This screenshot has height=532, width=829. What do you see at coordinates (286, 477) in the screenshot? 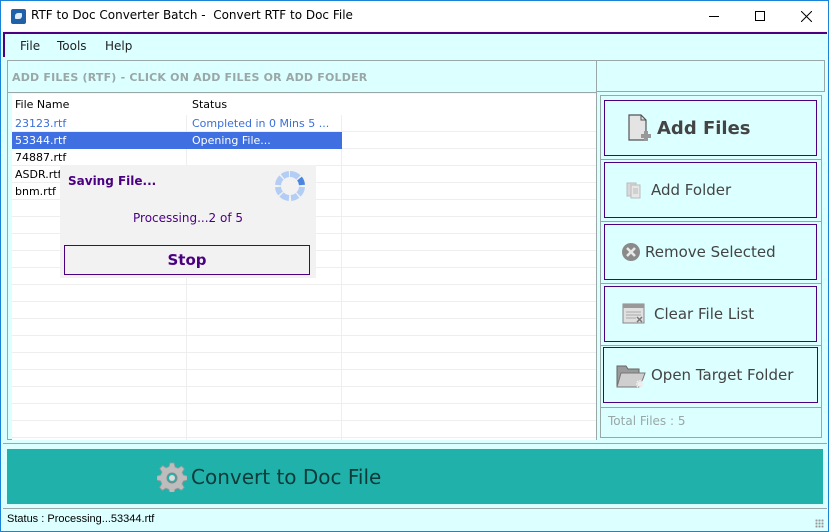
I see `convert-label: Convert to Doc File` at bounding box center [286, 477].